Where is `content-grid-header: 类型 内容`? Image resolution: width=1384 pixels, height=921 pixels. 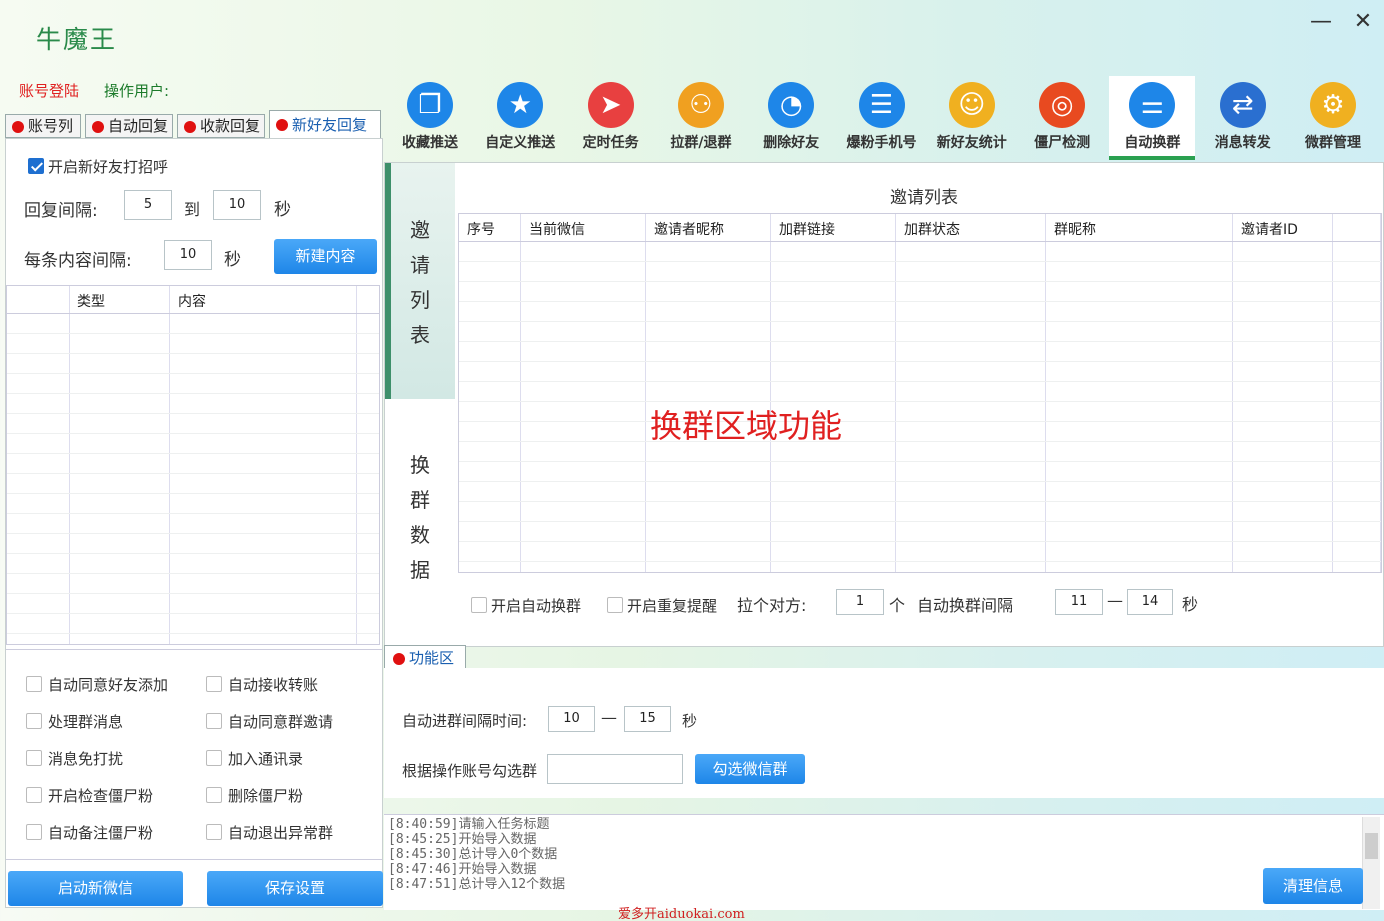
content-grid-header: 类型 内容 is located at coordinates (193, 300).